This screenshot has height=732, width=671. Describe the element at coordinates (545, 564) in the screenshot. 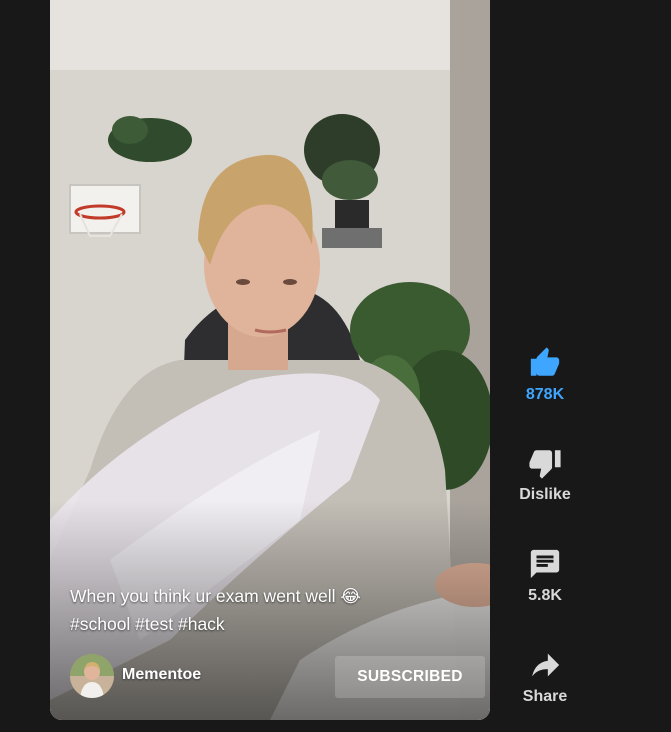

I see `comment-icon` at that location.